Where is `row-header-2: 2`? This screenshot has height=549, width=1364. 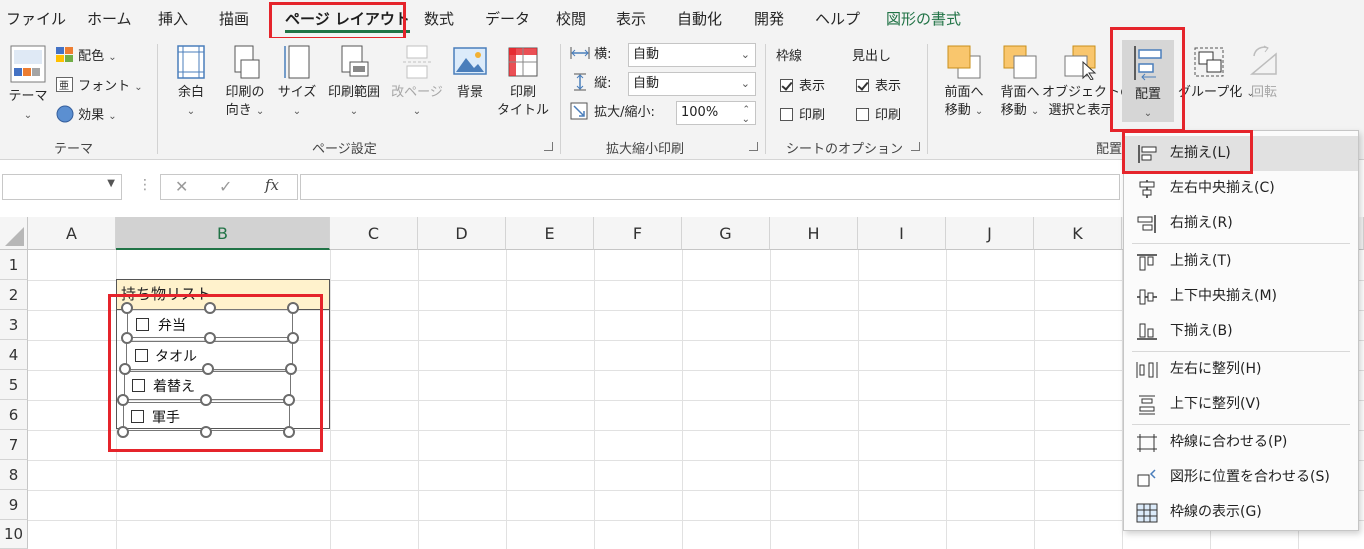
row-header-2: 2 is located at coordinates (14, 295).